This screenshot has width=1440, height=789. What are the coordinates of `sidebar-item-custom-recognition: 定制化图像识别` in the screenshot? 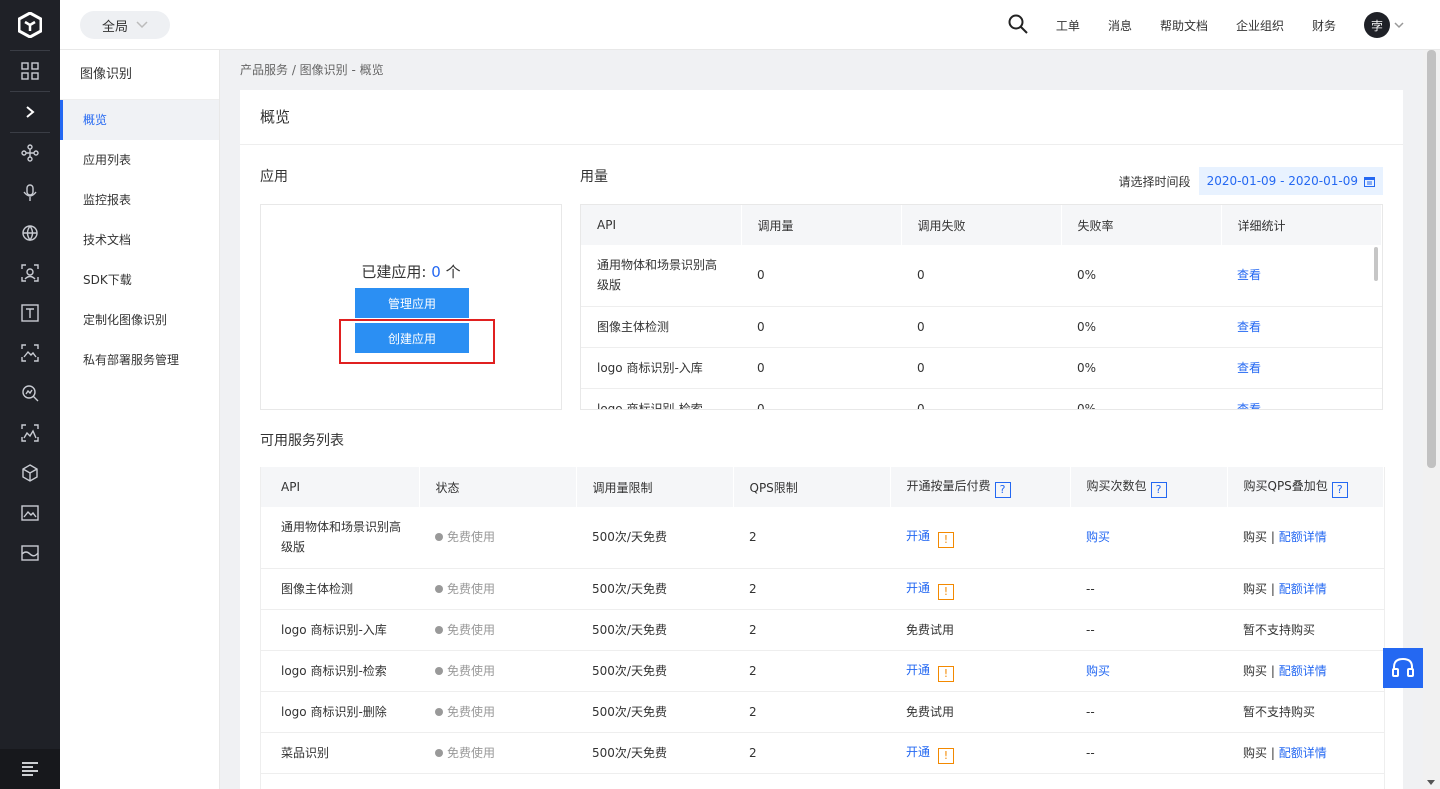 It's located at (139, 320).